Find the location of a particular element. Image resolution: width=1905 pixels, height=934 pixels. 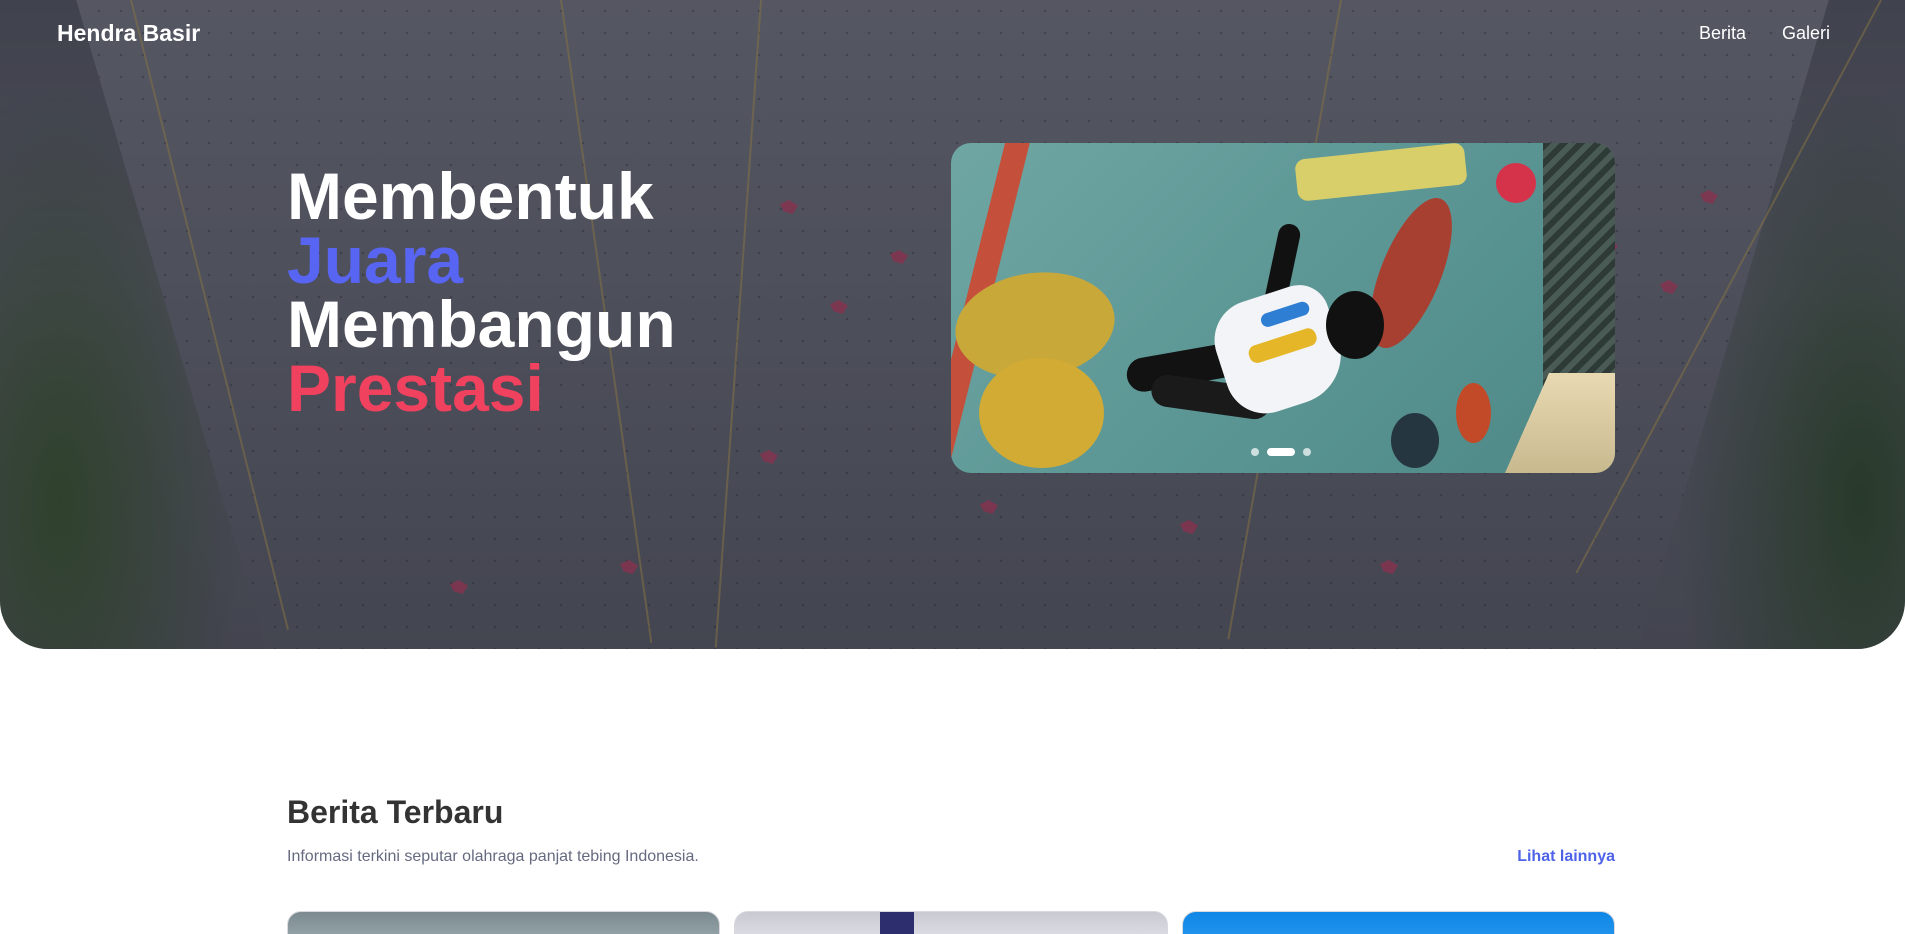

nav-link-berita: Berita is located at coordinates (1722, 33).